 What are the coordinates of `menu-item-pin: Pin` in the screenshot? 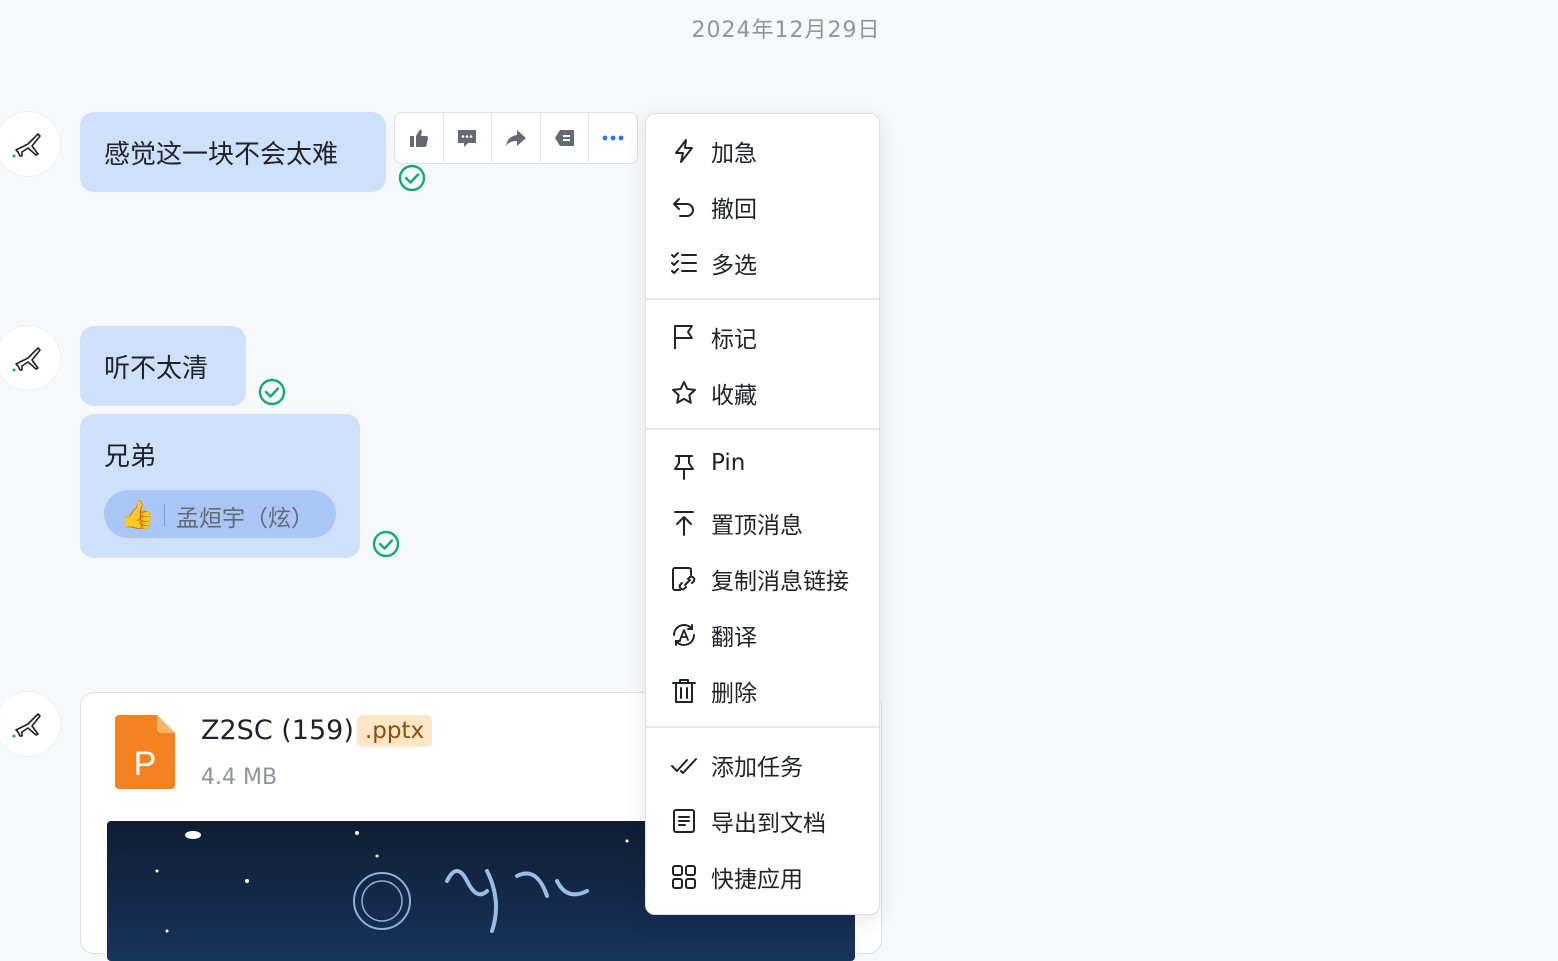 It's located at (762, 467).